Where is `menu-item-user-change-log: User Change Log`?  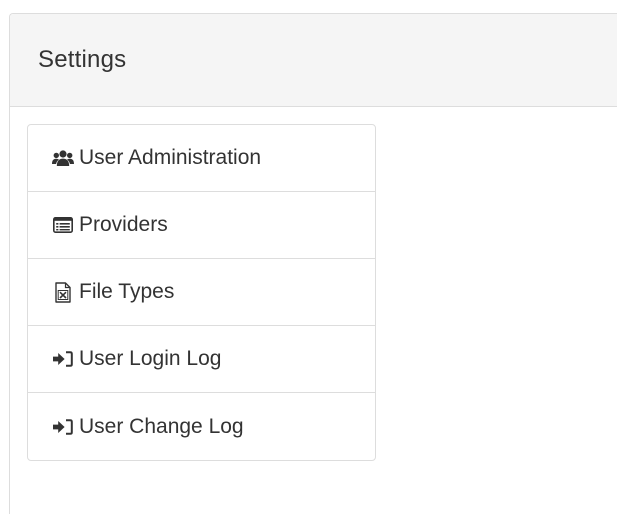 menu-item-user-change-log: User Change Log is located at coordinates (201, 426).